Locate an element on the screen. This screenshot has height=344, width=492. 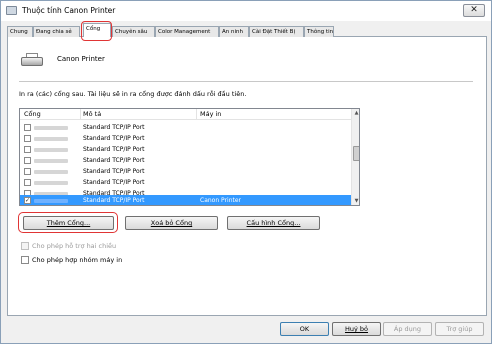
column-header-printer: Máy in is located at coordinates (210, 114).